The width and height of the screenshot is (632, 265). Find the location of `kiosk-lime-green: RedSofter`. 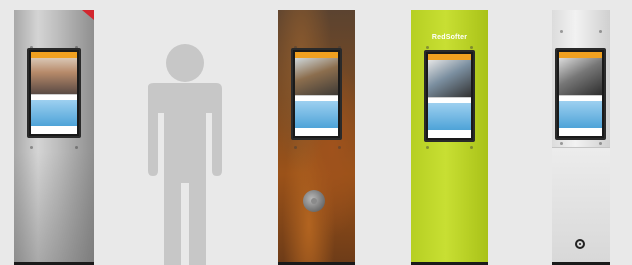

kiosk-lime-green: RedSofter is located at coordinates (449, 136).